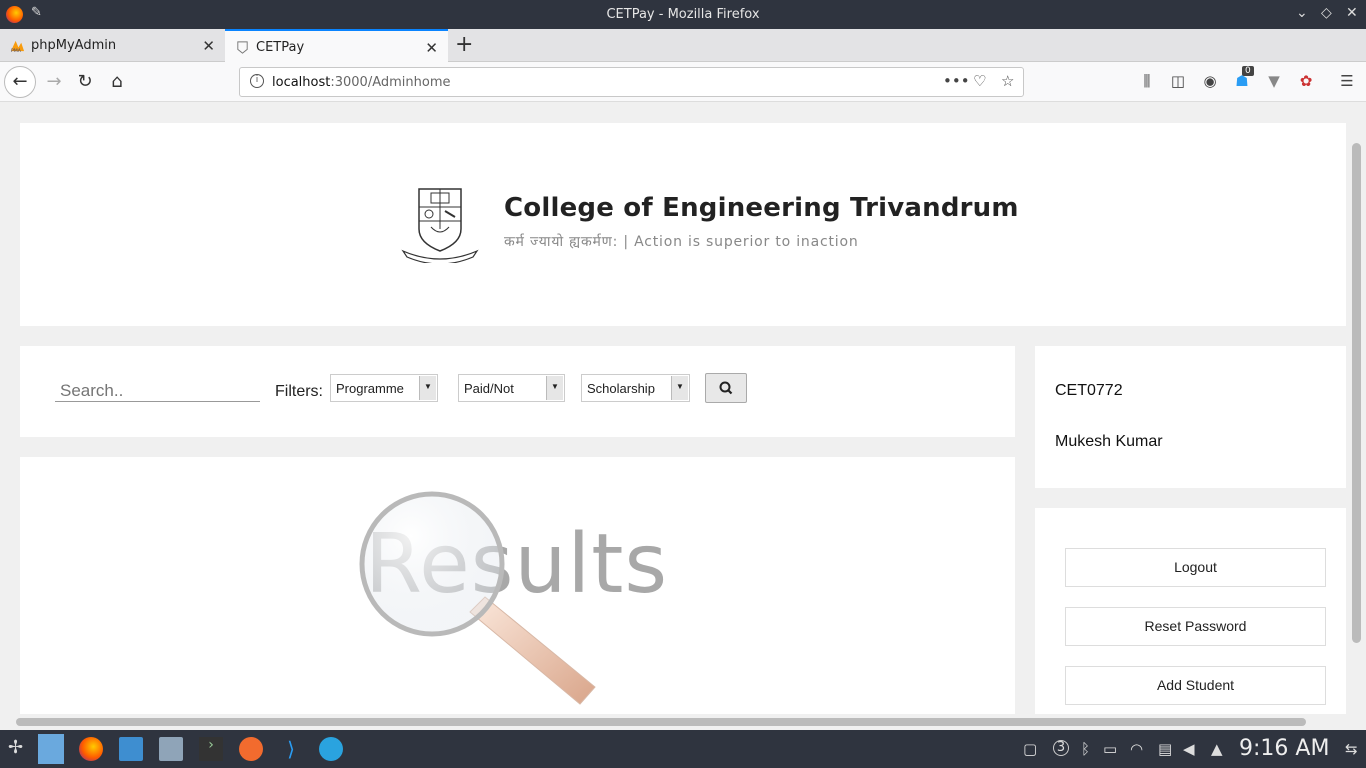  I want to click on search-icon, so click(726, 388).